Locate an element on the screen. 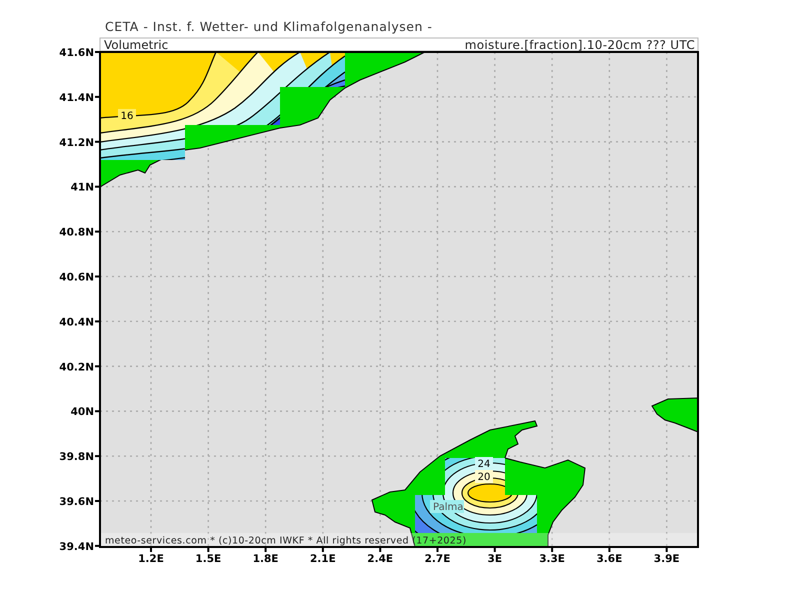  chart-title: CETA - Inst. f. Wetter- und Klimafolgenanalysen - is located at coordinates (268, 26).